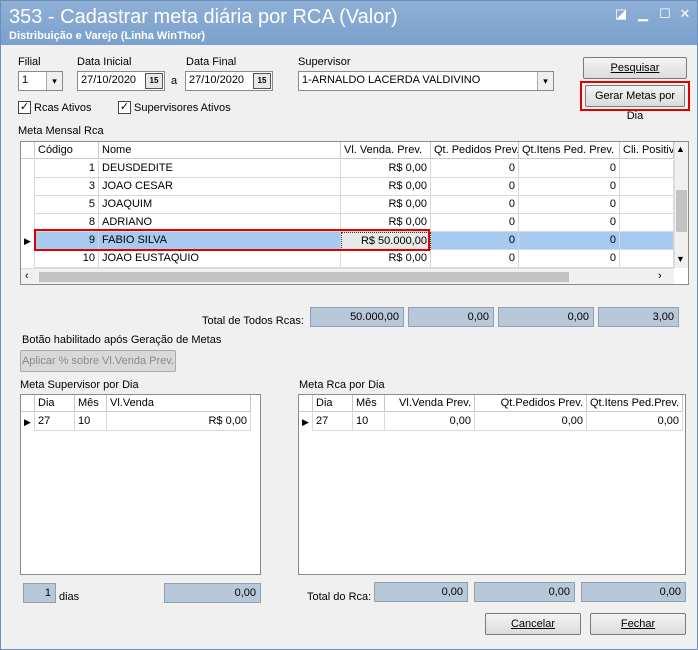 The image size is (698, 650). Describe the element at coordinates (107, 36) in the screenshot. I see `window-subtitle: Distribuição e Varejo (Linha WinThor)` at that location.